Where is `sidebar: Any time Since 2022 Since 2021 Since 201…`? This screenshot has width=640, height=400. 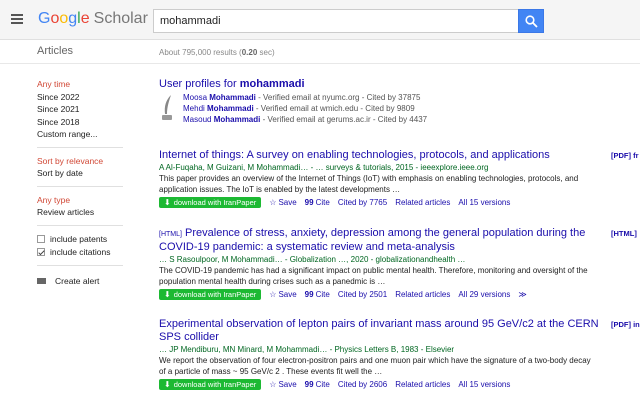
sidebar: Any time Since 2022 Since 2021 Since 201… is located at coordinates (82, 182).